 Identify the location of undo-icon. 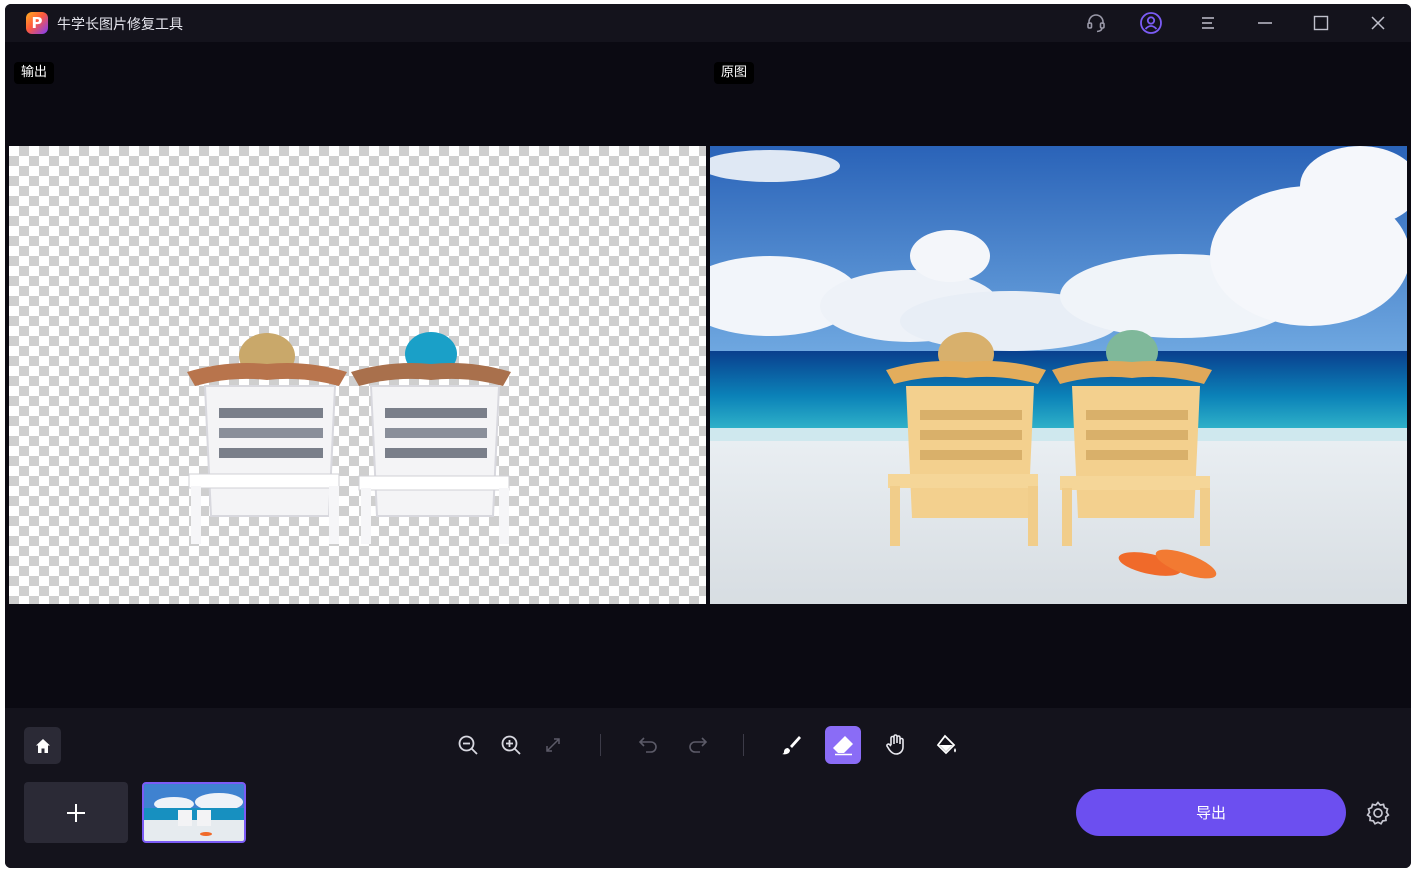
(647, 745).